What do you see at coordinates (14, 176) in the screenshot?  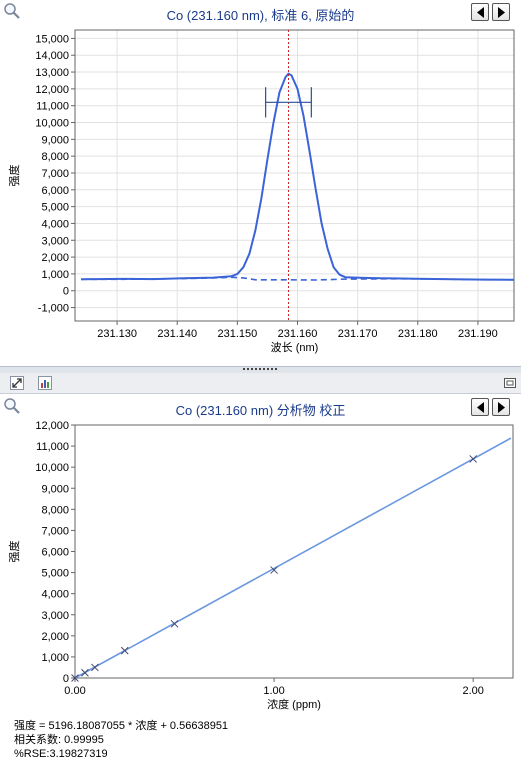 I see `spectrum-y-axis-label: 强度` at bounding box center [14, 176].